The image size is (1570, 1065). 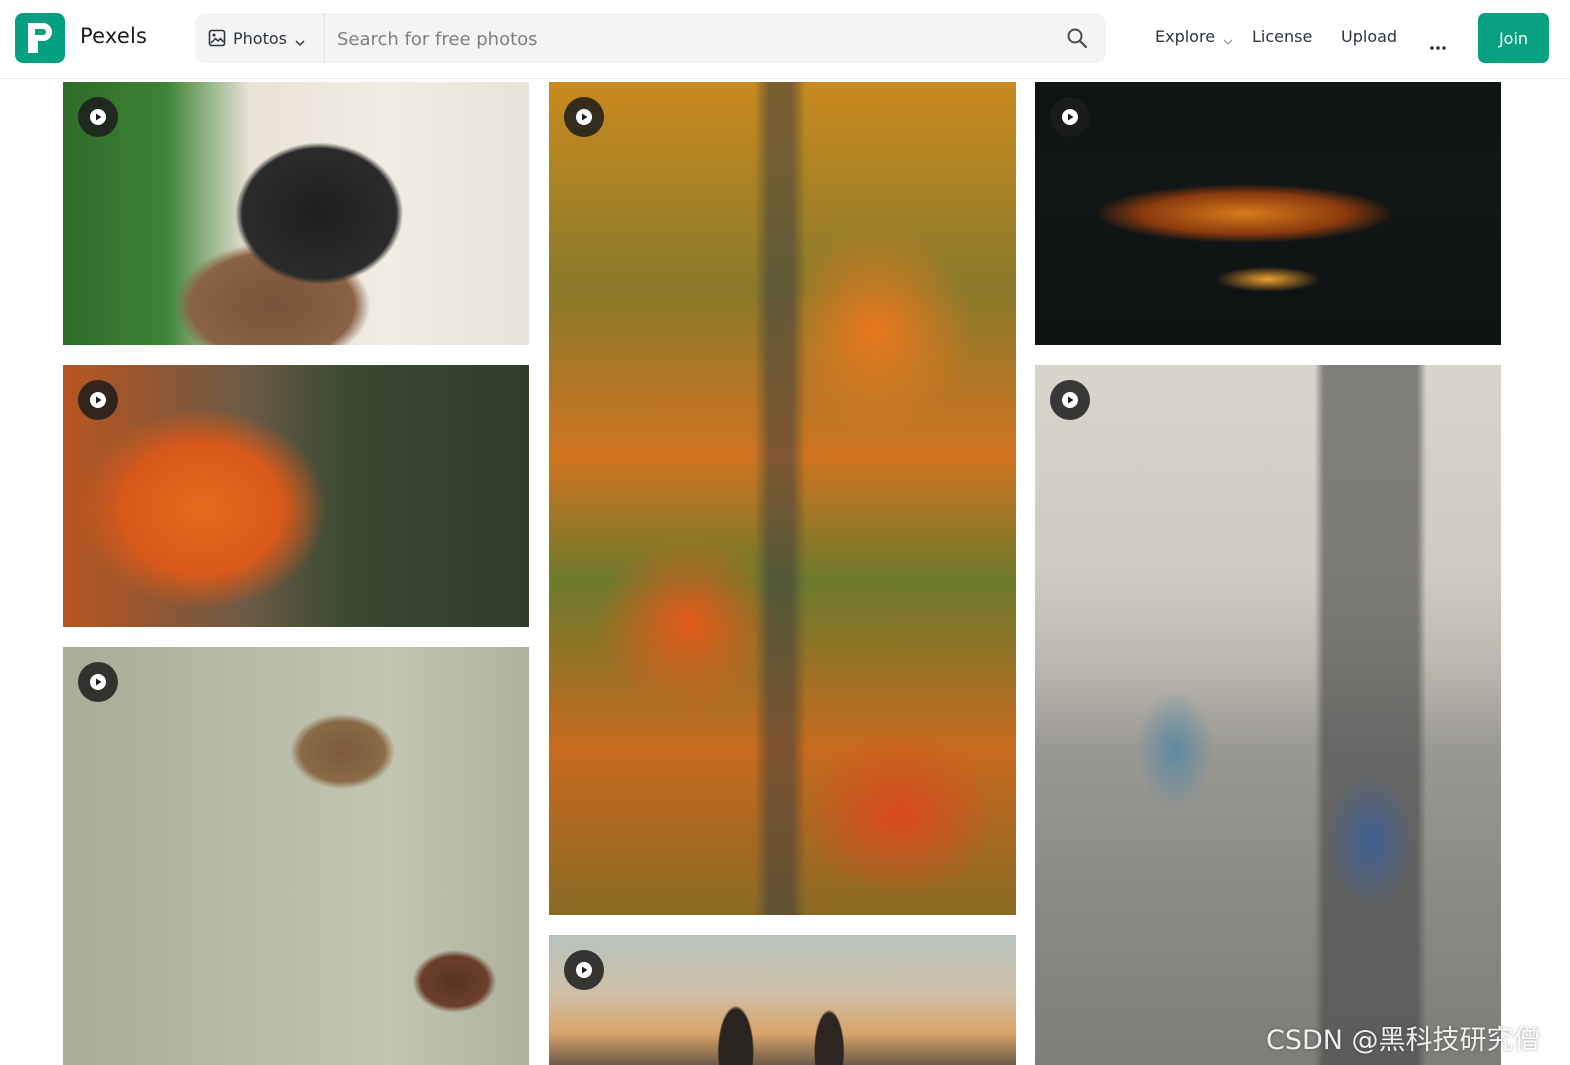 What do you see at coordinates (1403, 1040) in the screenshot?
I see `watermark-text: CSDN @黑科技研究僧` at bounding box center [1403, 1040].